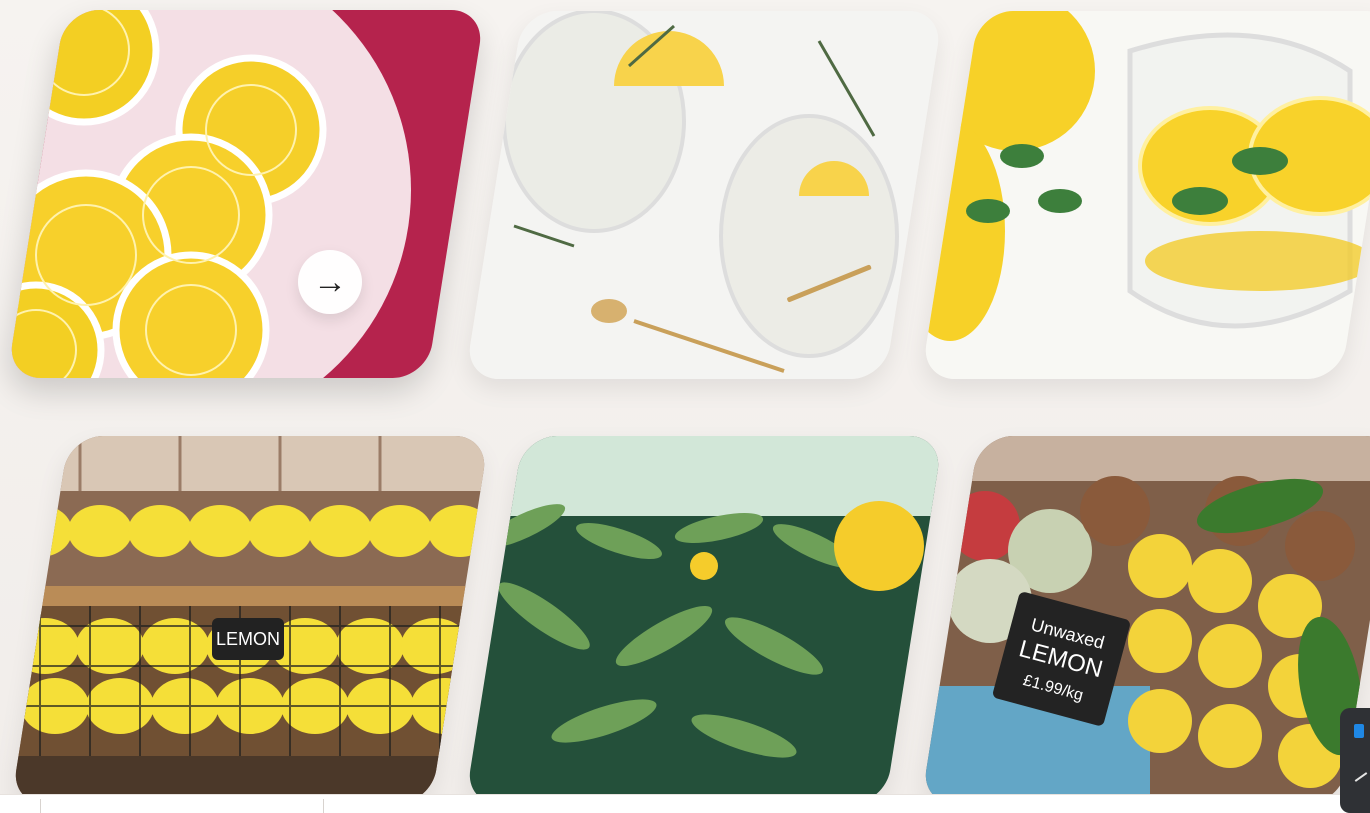 The width and height of the screenshot is (1370, 813). Describe the element at coordinates (40, 806) in the screenshot. I see `bottom-divider-left` at that location.